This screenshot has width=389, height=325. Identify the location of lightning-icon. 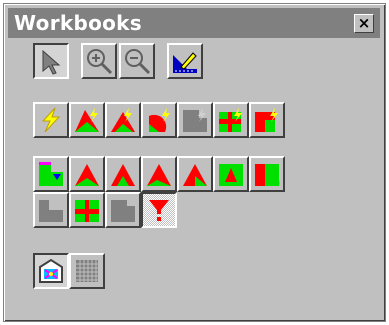
(51, 120).